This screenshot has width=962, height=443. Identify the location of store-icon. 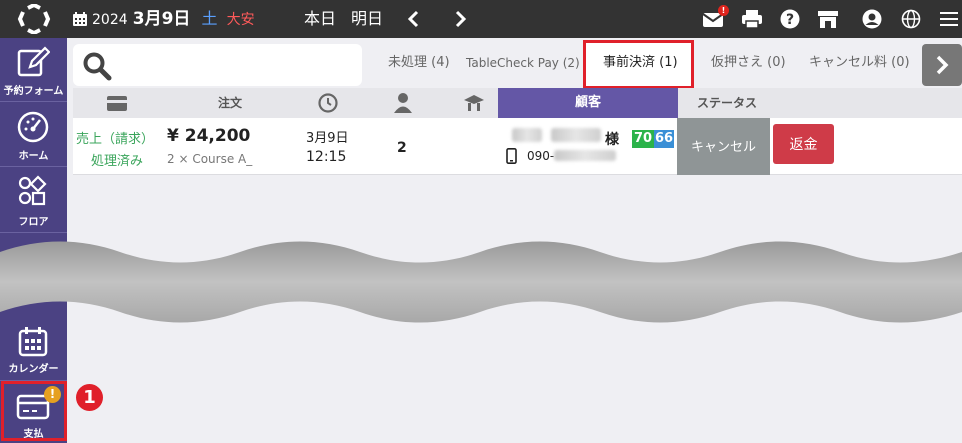
(828, 19).